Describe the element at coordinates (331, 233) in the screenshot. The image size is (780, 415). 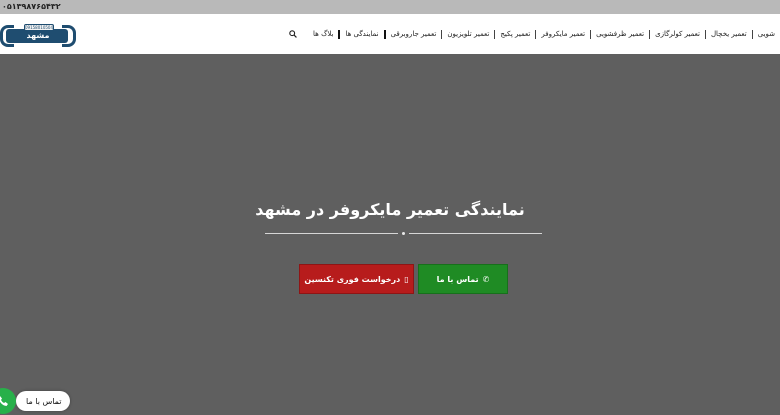
I see `divider-left` at that location.